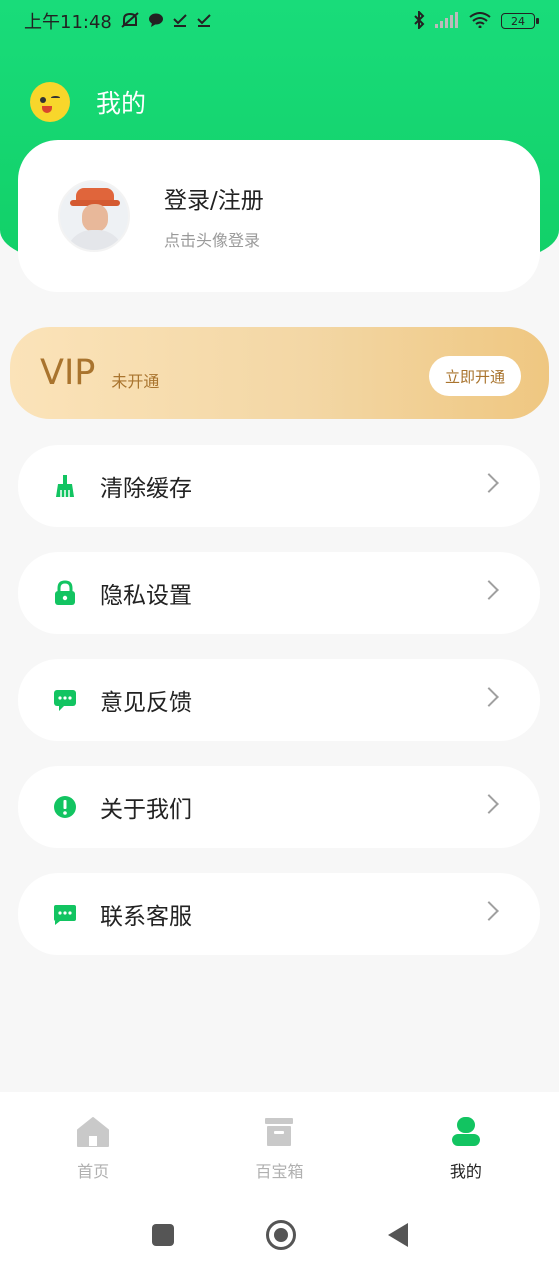 The height and width of the screenshot is (1280, 559). Describe the element at coordinates (146, 489) in the screenshot. I see `menu-item-label: 清除缓存` at that location.